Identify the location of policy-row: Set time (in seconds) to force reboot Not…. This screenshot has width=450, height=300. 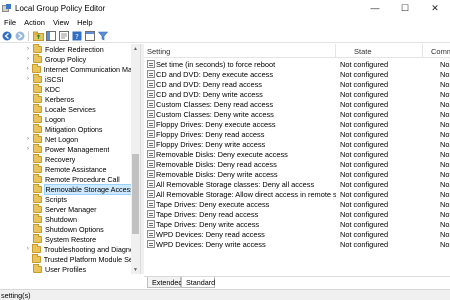
(297, 64).